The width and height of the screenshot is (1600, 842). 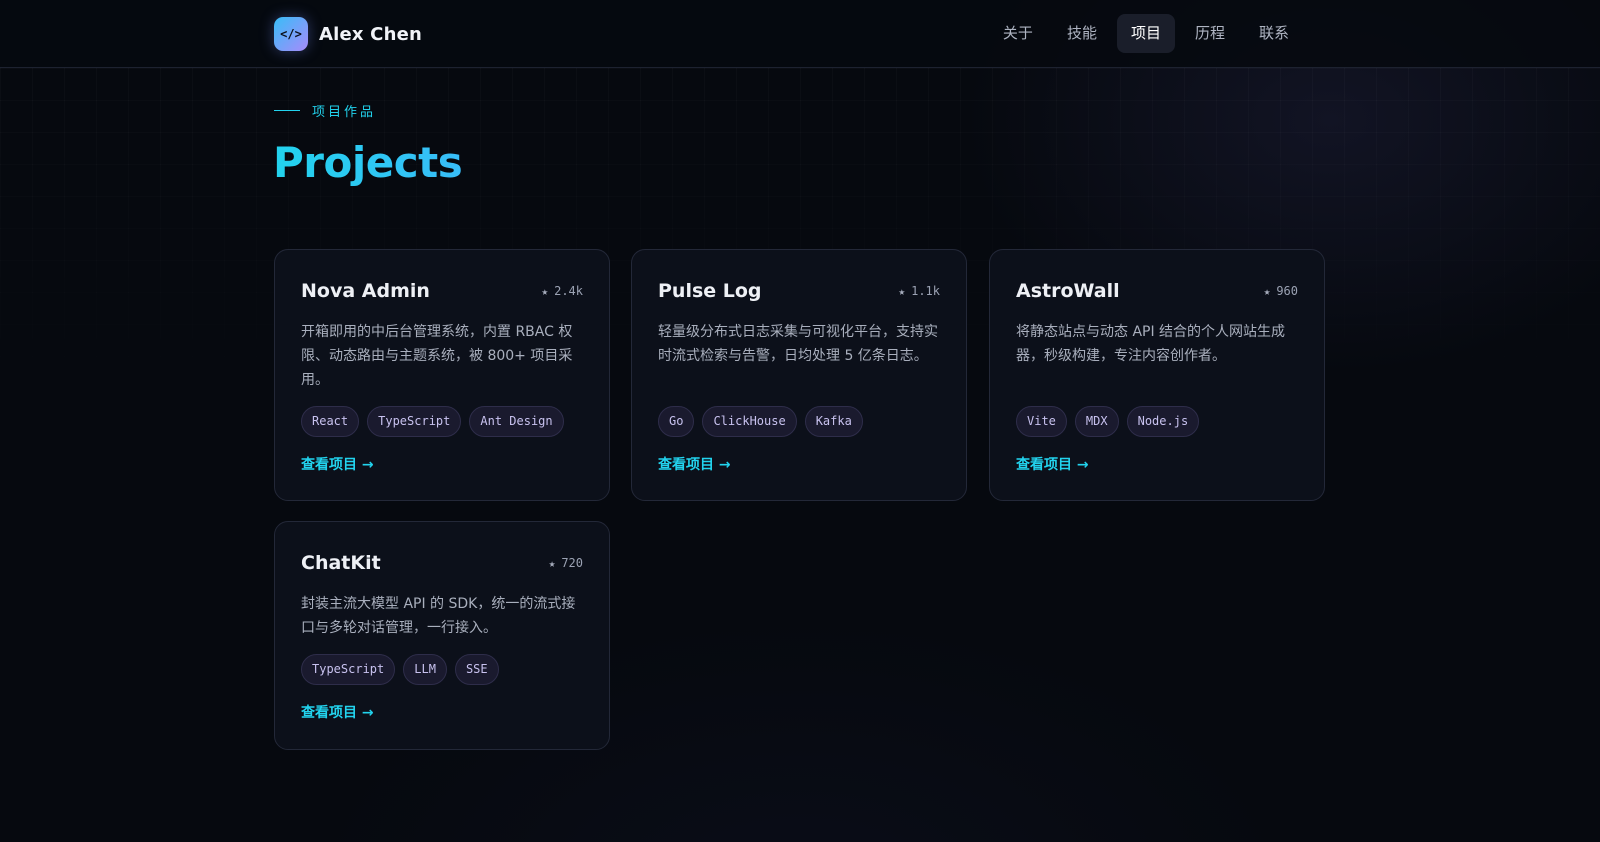 I want to click on tag-list: Vite MDX Node.js, so click(x=1157, y=421).